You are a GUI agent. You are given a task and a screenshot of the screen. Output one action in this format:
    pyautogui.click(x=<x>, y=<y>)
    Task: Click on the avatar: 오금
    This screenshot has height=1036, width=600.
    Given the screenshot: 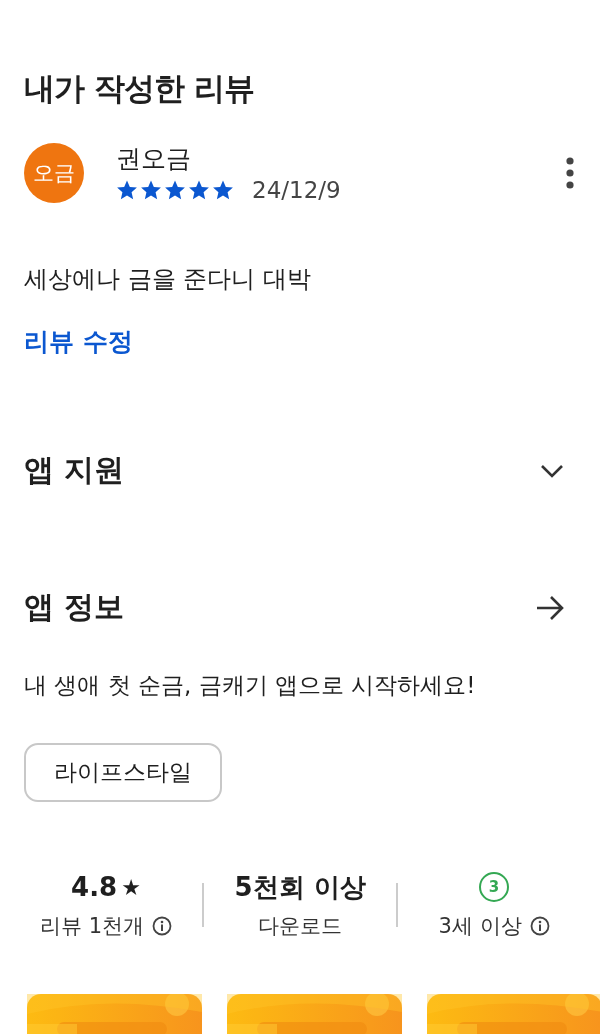 What is the action you would take?
    pyautogui.click(x=54, y=172)
    